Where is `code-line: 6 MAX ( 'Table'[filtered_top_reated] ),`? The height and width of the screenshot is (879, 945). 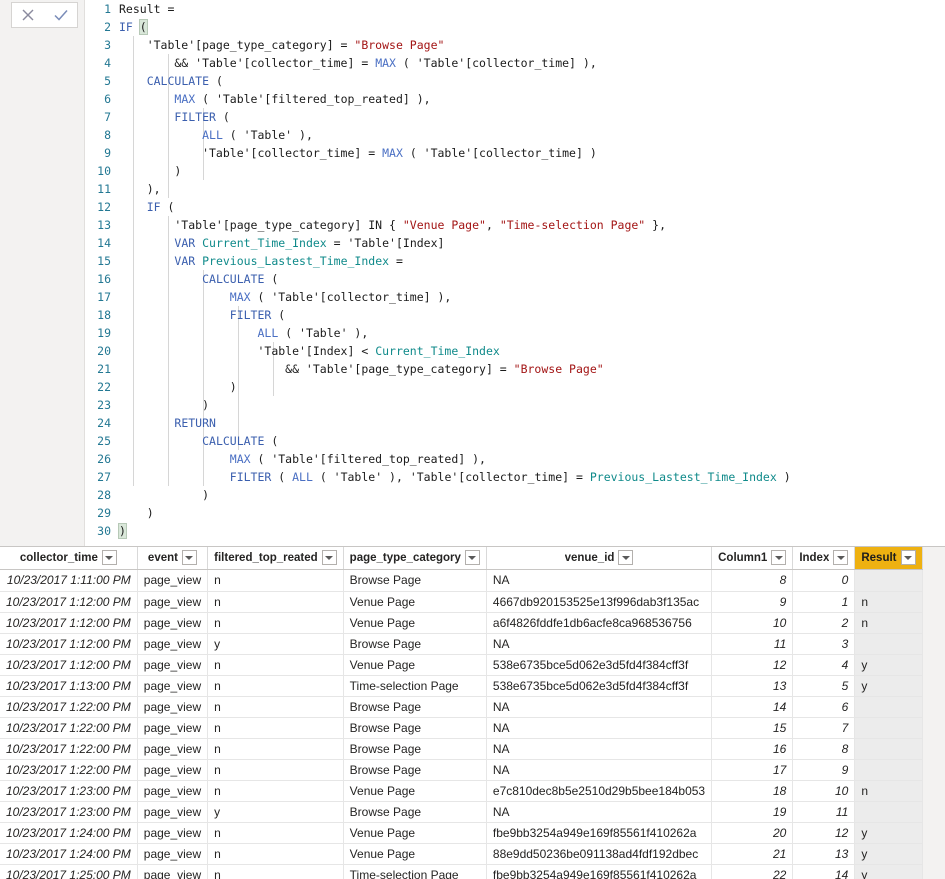 code-line: 6 MAX ( 'Table'[filtered_top_reated] ), is located at coordinates (515, 99).